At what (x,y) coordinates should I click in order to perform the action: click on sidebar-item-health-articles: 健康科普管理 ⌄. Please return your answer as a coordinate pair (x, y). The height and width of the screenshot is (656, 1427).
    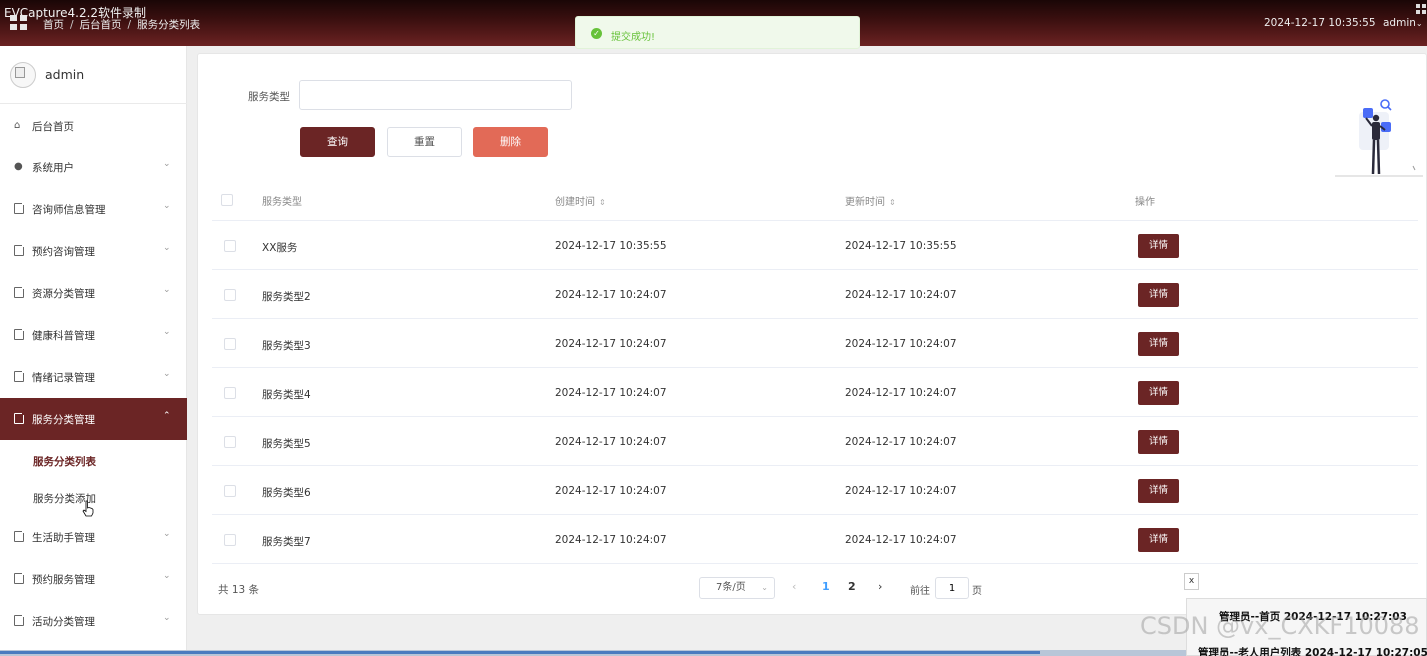
    Looking at the image, I should click on (93, 335).